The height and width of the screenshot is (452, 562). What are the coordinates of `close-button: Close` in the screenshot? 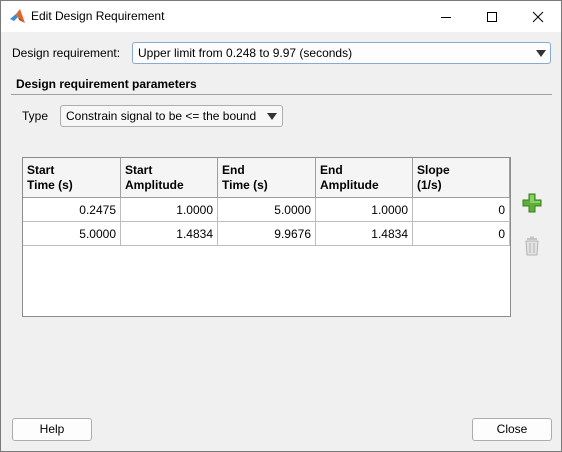 It's located at (512, 429).